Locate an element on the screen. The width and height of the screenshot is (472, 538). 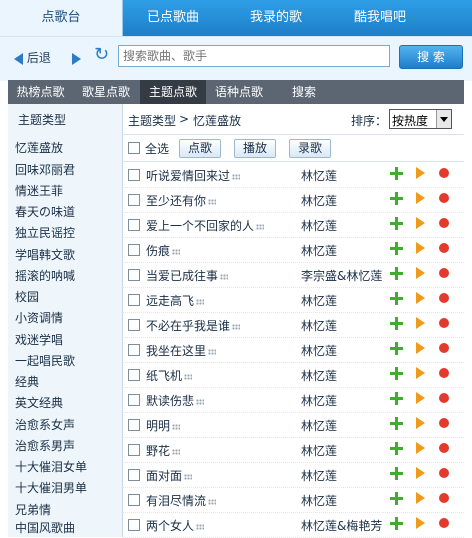
tab-song-request: 点歌台 is located at coordinates (61, 18).